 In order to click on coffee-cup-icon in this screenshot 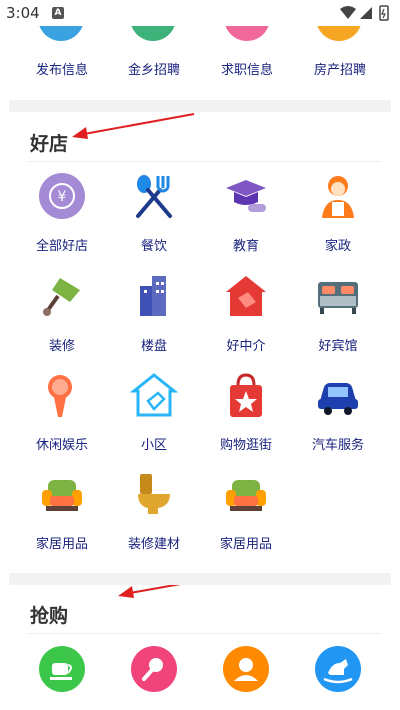, I will do `click(62, 669)`.